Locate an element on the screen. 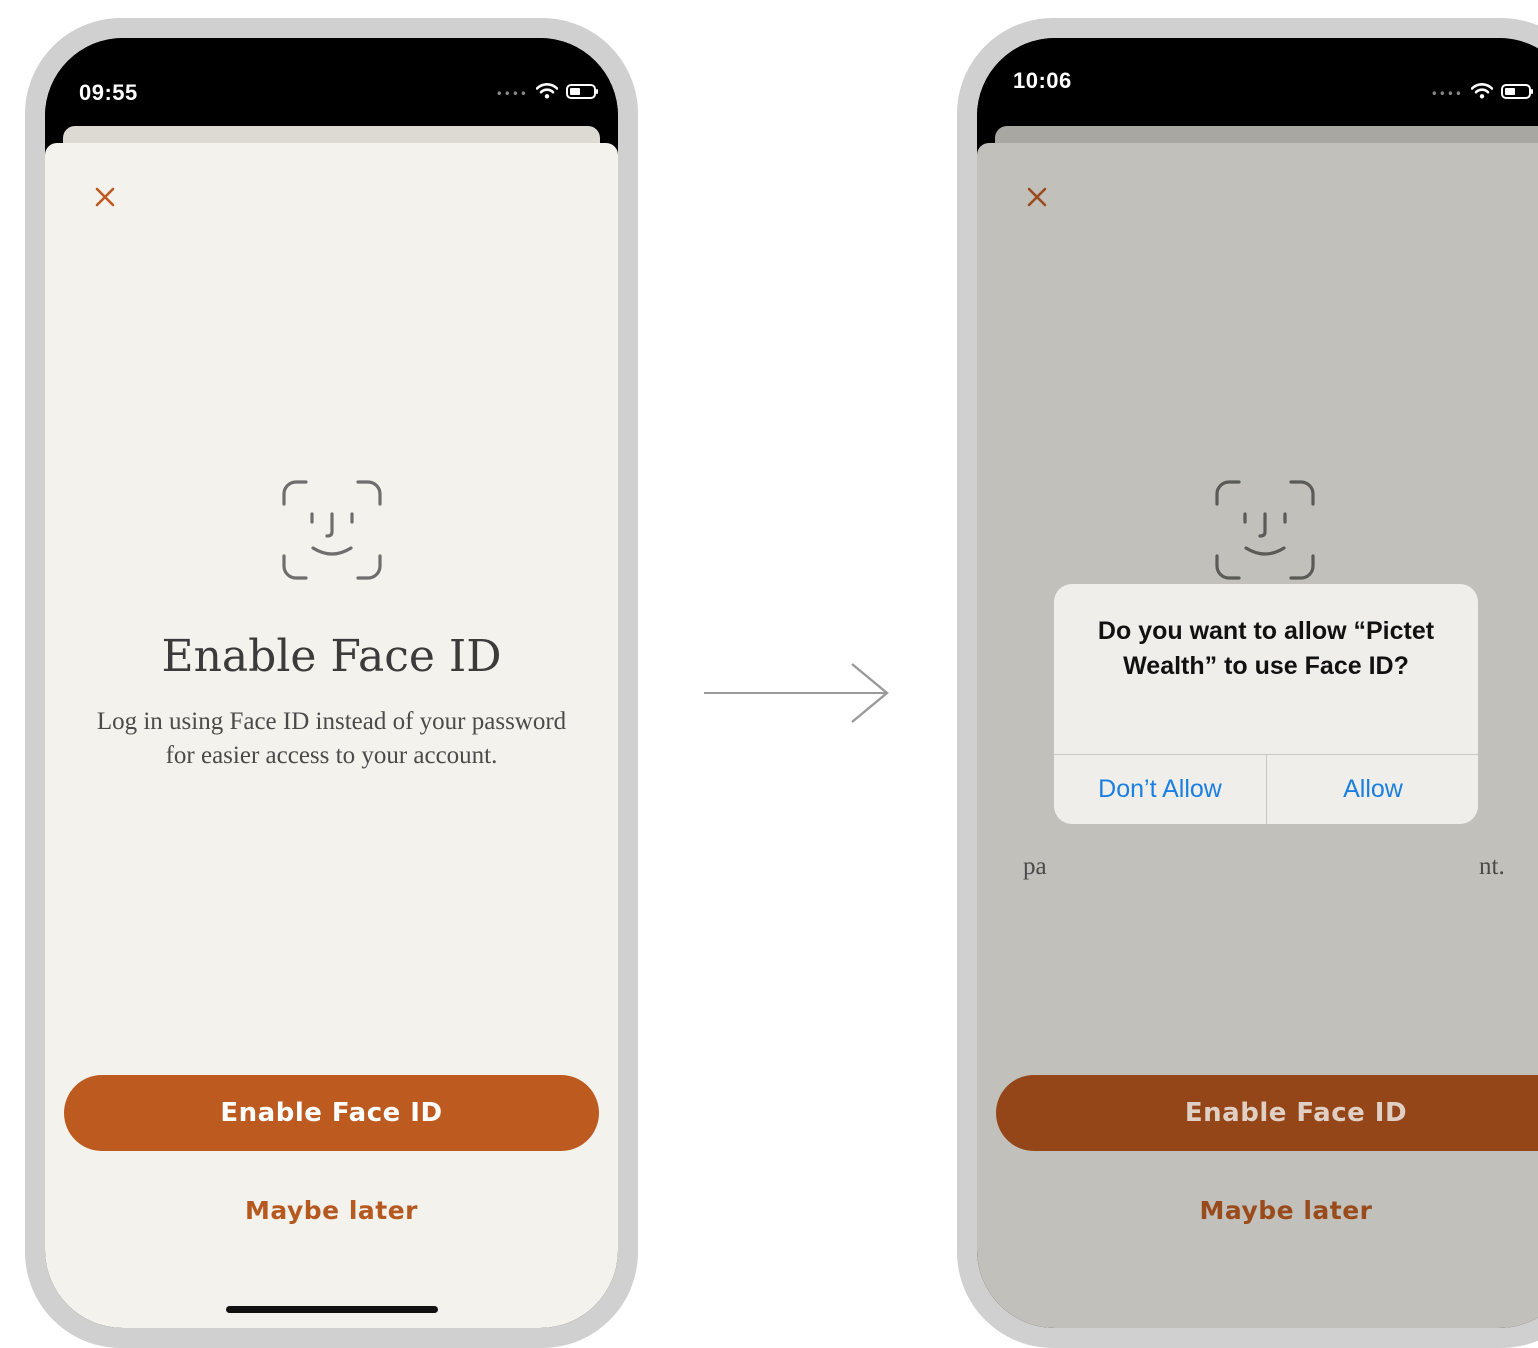 The height and width of the screenshot is (1348, 1538). partial-subtitle-right: nt. is located at coordinates (1492, 866).